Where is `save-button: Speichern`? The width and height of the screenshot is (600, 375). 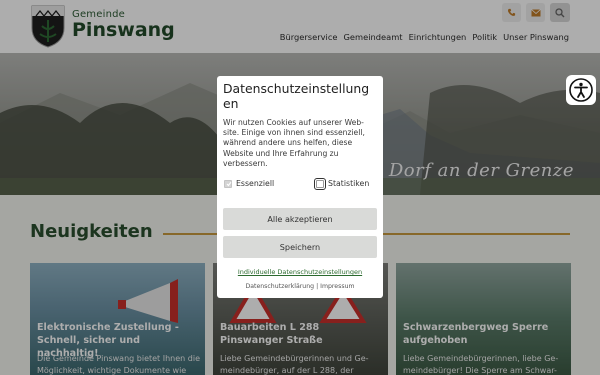 save-button: Speichern is located at coordinates (300, 247).